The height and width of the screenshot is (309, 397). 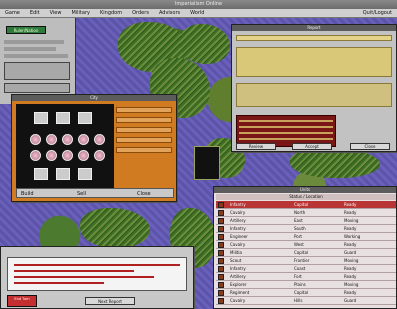 What do you see at coordinates (300, 228) in the screenshot?
I see `unit-location: South` at bounding box center [300, 228].